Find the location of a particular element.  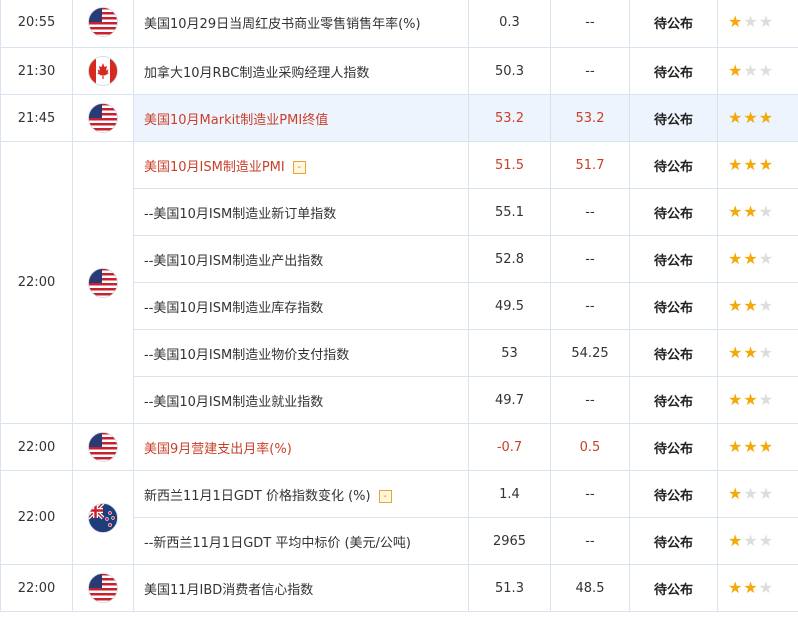

event-name-label: 新西兰11月1日GDT 价格指数变化 (%) is located at coordinates (257, 496).